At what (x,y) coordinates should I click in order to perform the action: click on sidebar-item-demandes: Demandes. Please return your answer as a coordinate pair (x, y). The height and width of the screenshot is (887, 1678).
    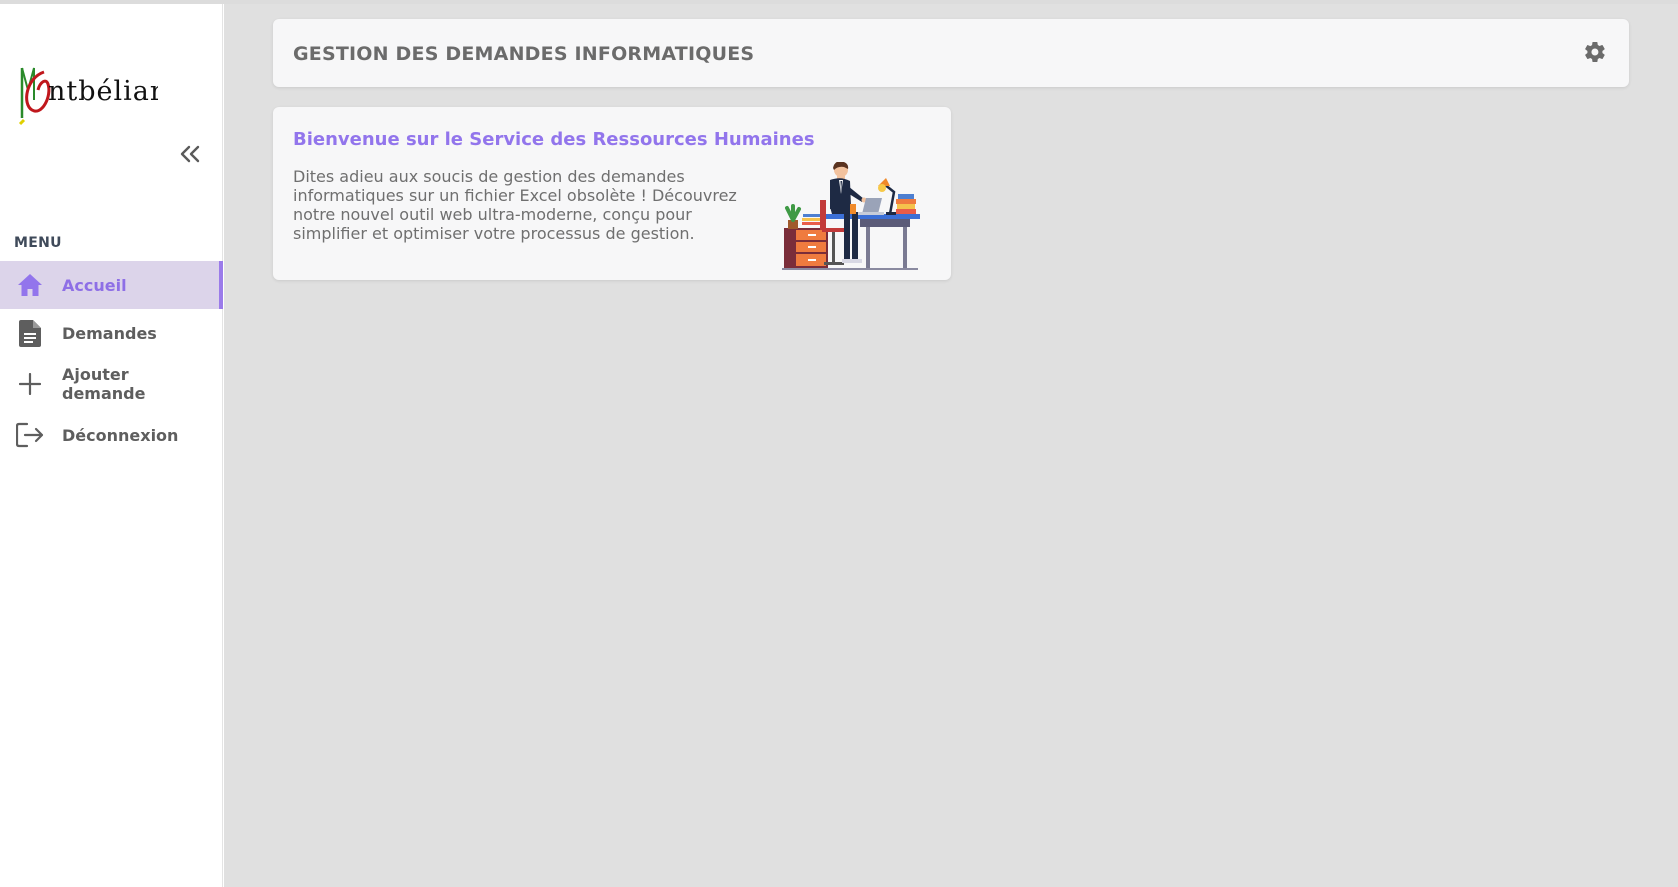
    Looking at the image, I should click on (111, 333).